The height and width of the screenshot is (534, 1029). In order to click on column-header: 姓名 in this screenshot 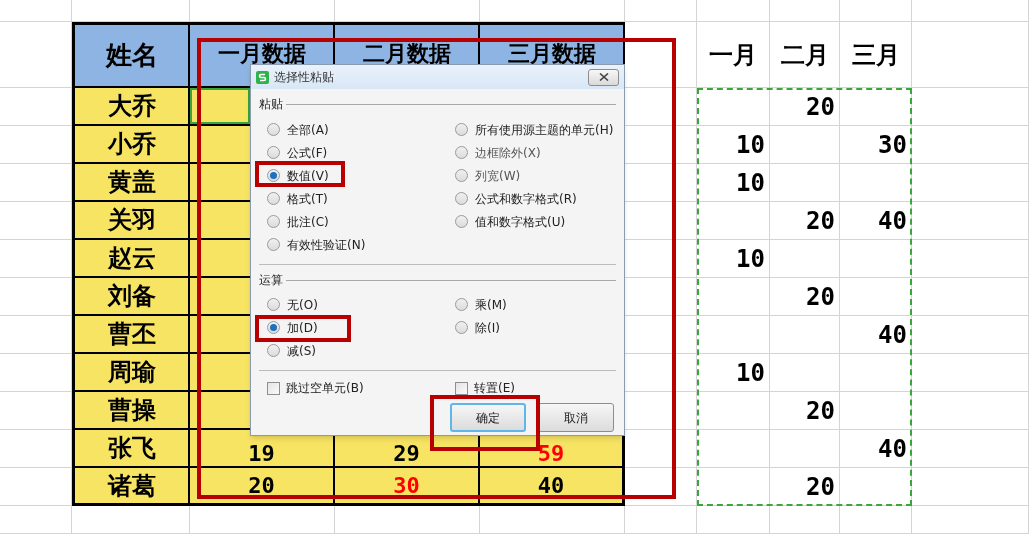, I will do `click(131, 55)`.